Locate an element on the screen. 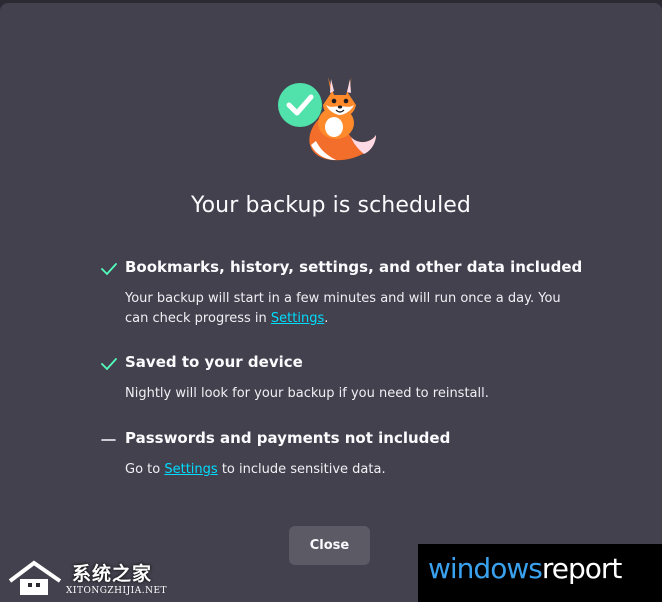  item-heading: Passwords and payments not included is located at coordinates (288, 438).